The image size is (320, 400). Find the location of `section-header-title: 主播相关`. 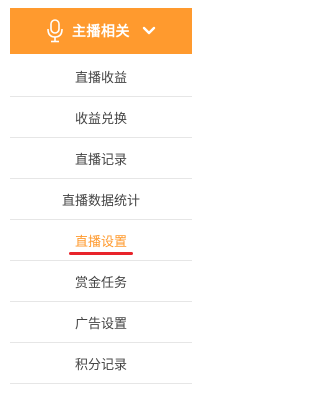

section-header-title: 主播相关 is located at coordinates (101, 32).